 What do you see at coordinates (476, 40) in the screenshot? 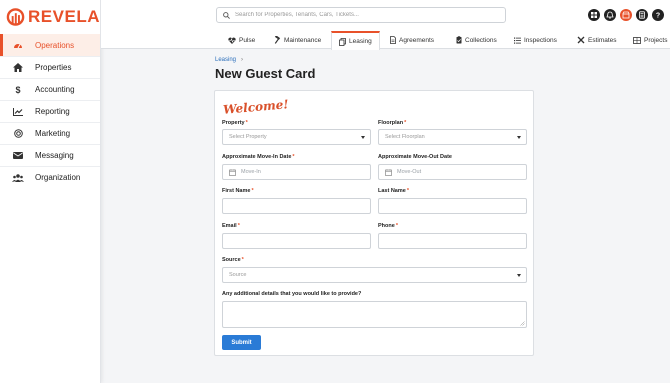
I see `tab-collections: Collections` at bounding box center [476, 40].